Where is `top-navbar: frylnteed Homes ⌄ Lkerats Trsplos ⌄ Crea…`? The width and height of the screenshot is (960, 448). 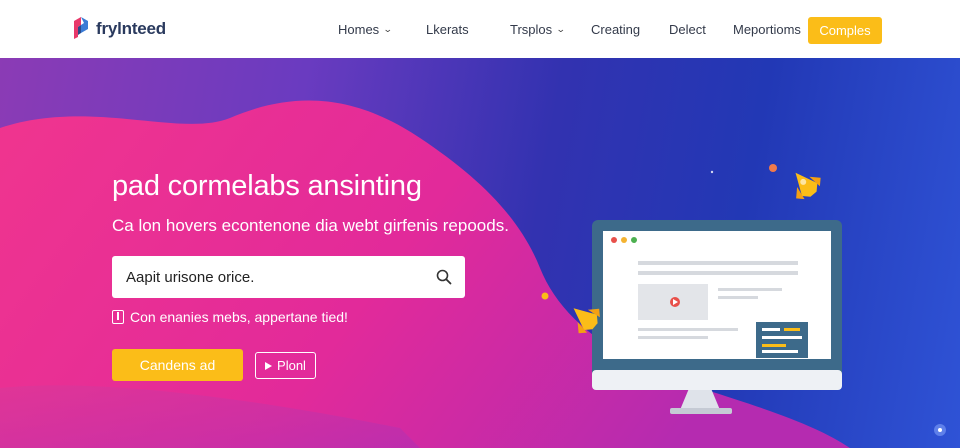 top-navbar: frylnteed Homes ⌄ Lkerats Trsplos ⌄ Crea… is located at coordinates (480, 29).